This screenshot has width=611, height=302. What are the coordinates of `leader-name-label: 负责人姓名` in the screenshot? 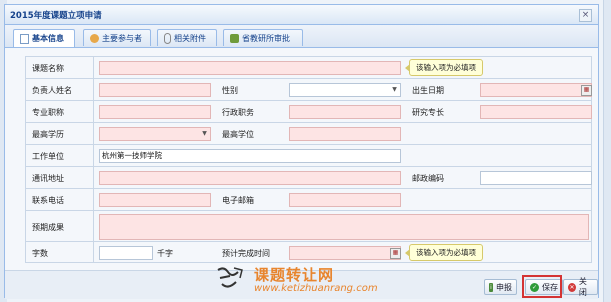 It's located at (52, 90).